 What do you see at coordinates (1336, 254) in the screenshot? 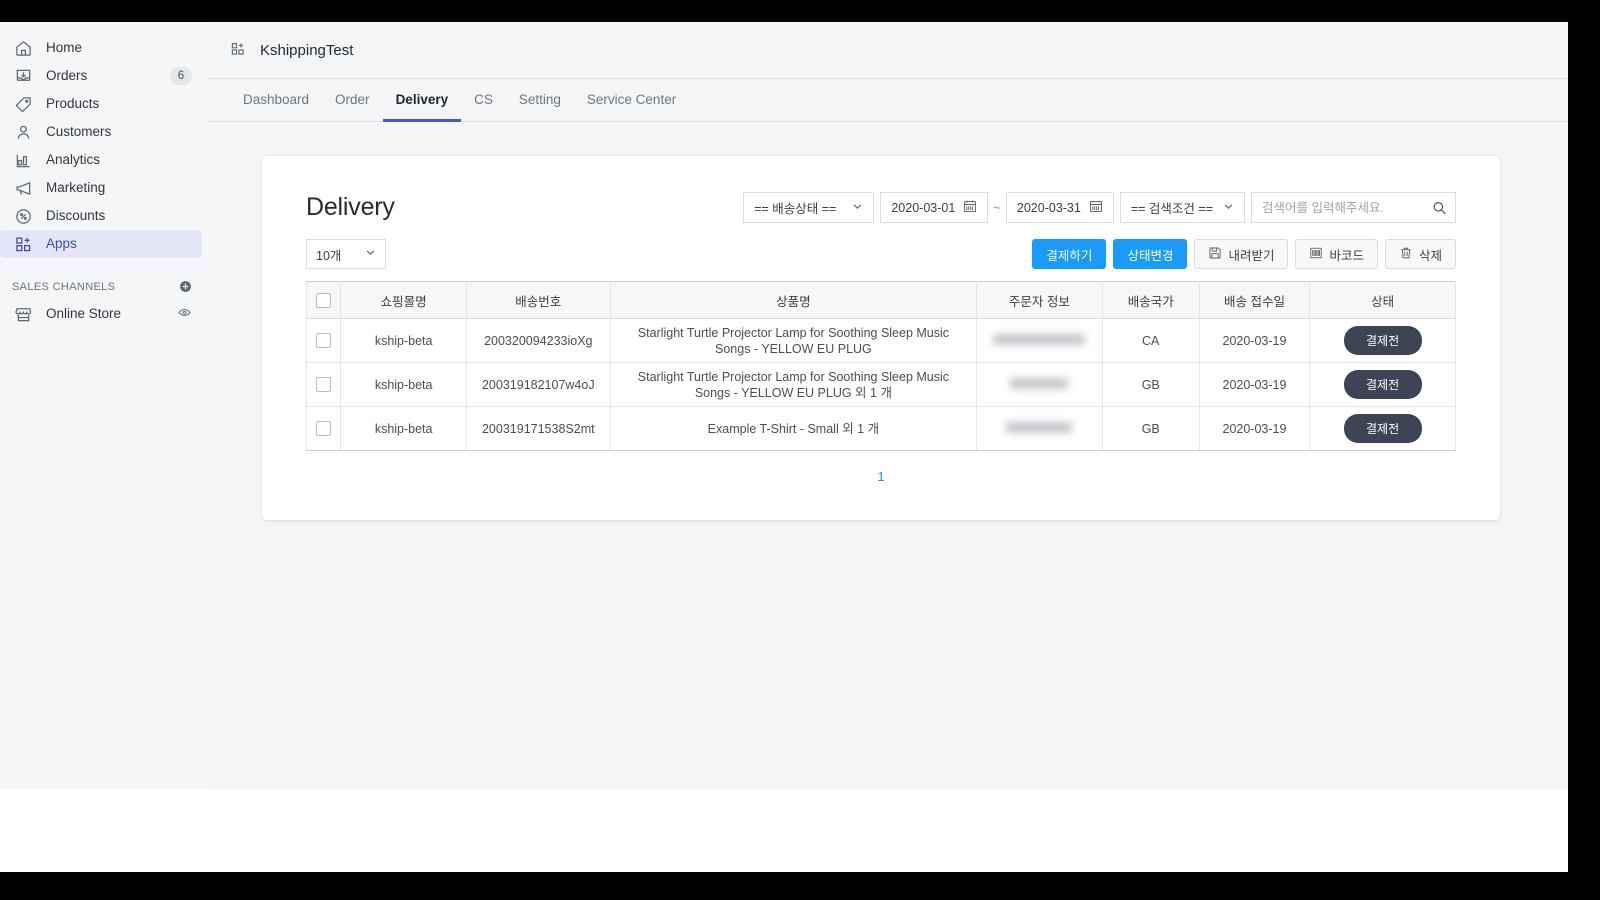
I see `barcode-button: 바코드` at bounding box center [1336, 254].